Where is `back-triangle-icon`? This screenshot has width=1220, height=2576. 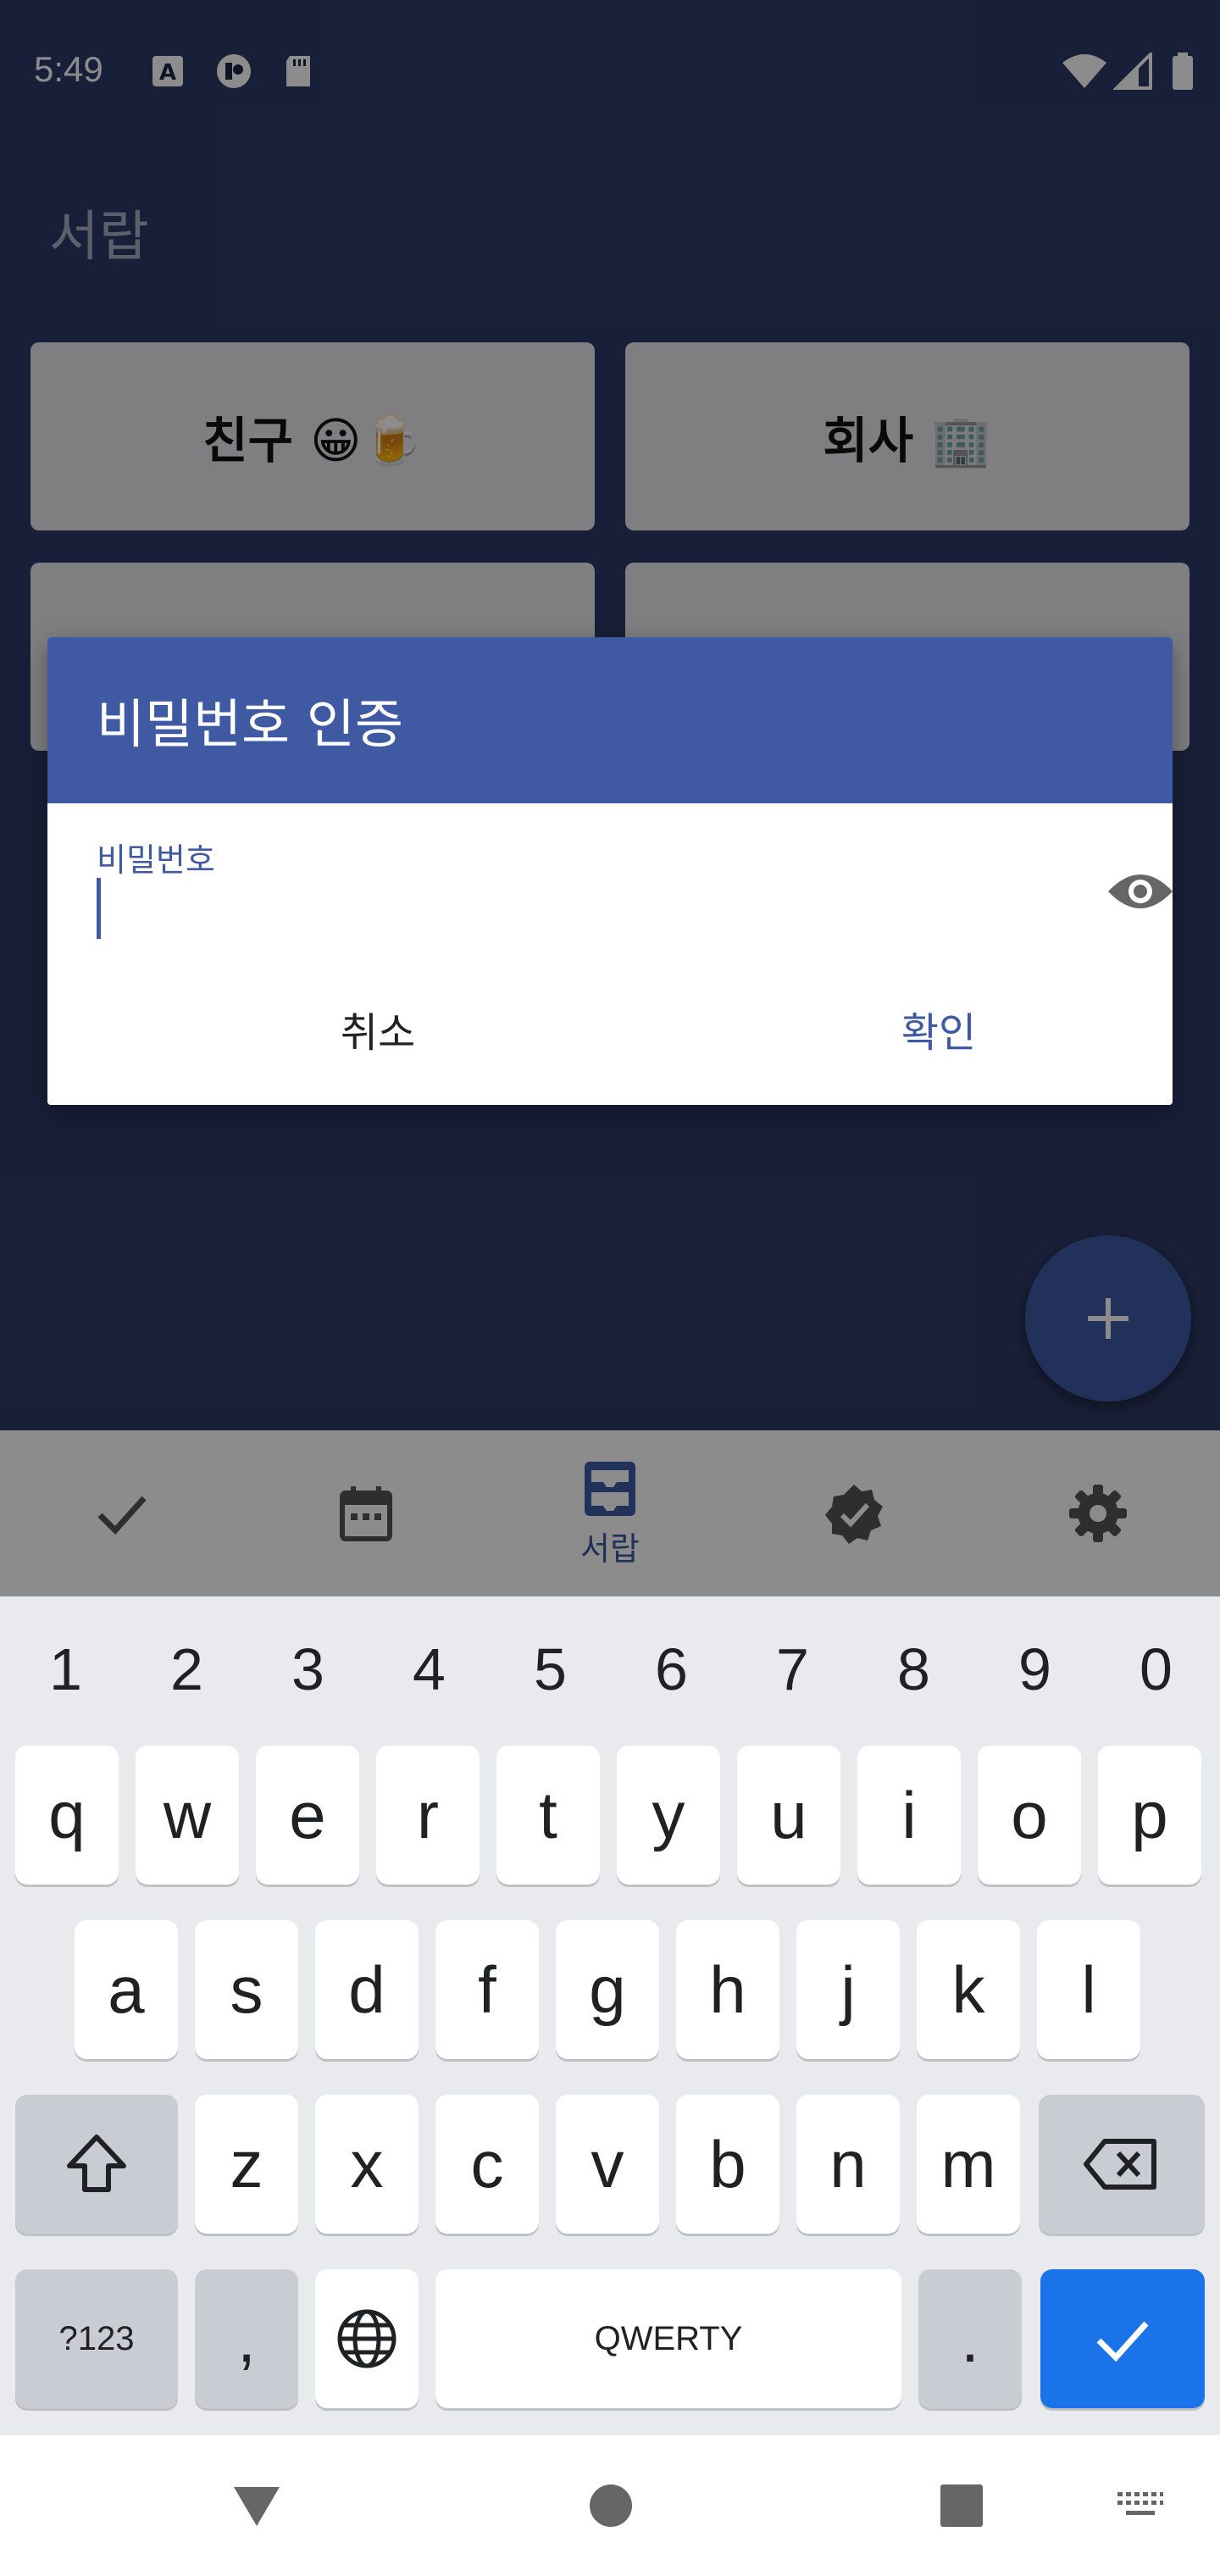 back-triangle-icon is located at coordinates (257, 2506).